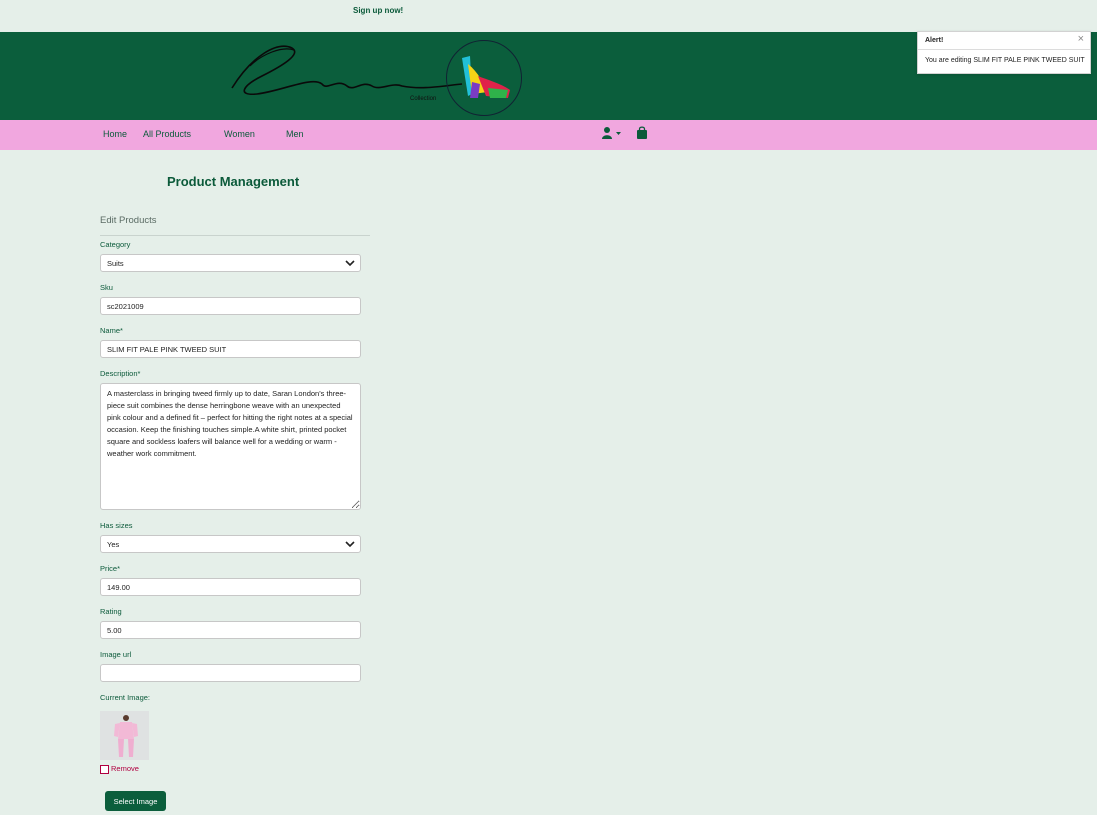 This screenshot has width=1097, height=815. I want to click on image-url-label: Image url, so click(116, 654).